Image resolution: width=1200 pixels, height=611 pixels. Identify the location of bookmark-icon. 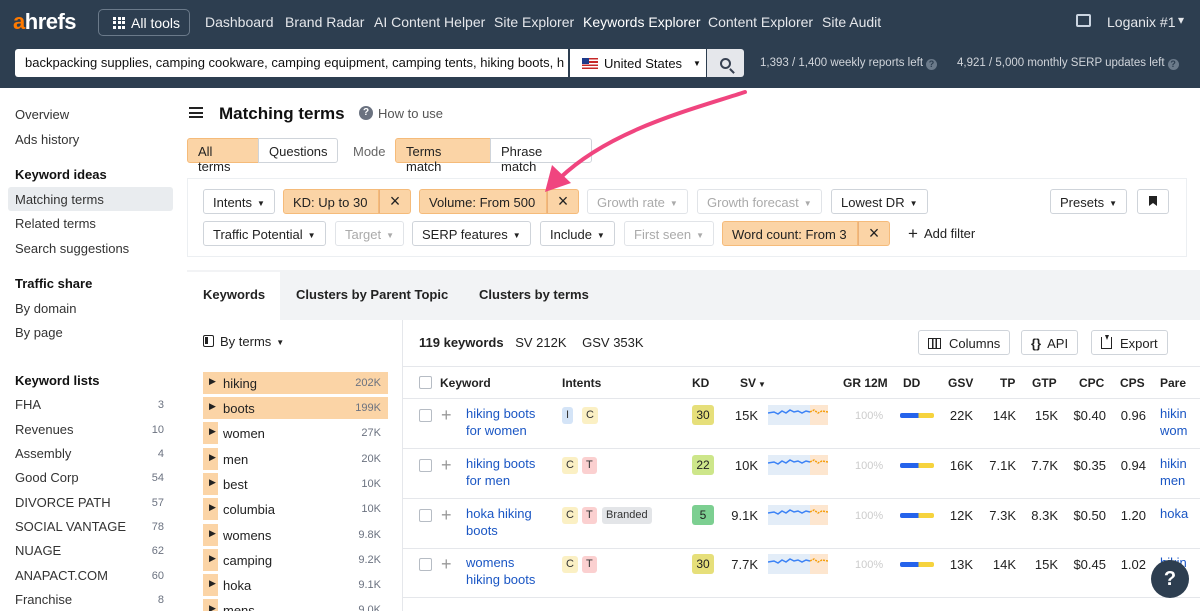
(1153, 201).